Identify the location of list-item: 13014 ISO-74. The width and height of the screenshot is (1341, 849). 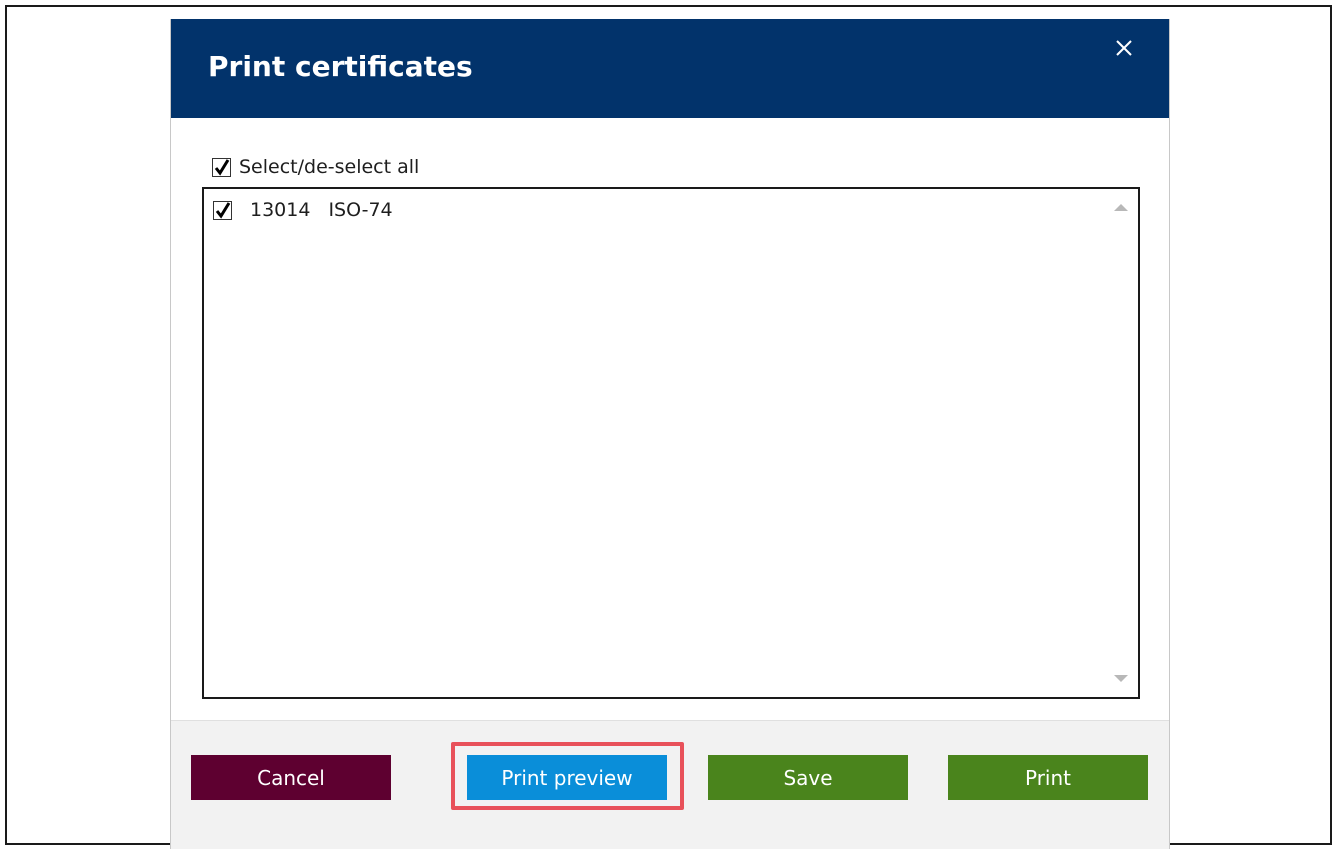
(303, 210).